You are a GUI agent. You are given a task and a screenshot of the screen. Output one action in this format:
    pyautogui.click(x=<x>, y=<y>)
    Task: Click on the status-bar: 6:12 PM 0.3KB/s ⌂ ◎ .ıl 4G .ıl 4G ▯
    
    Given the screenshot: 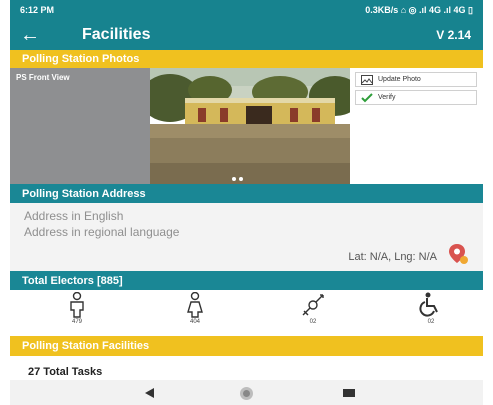 What is the action you would take?
    pyautogui.click(x=246, y=10)
    